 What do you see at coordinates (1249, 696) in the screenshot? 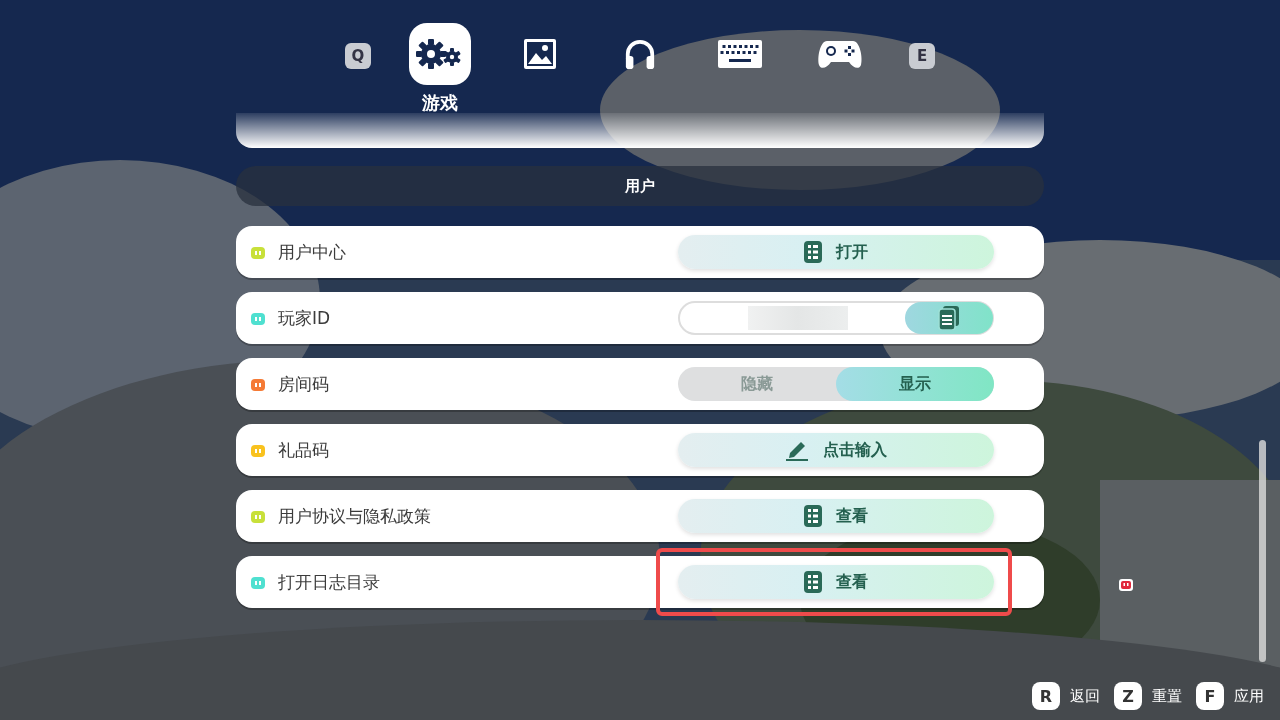
I see `hint-label: 应用` at bounding box center [1249, 696].